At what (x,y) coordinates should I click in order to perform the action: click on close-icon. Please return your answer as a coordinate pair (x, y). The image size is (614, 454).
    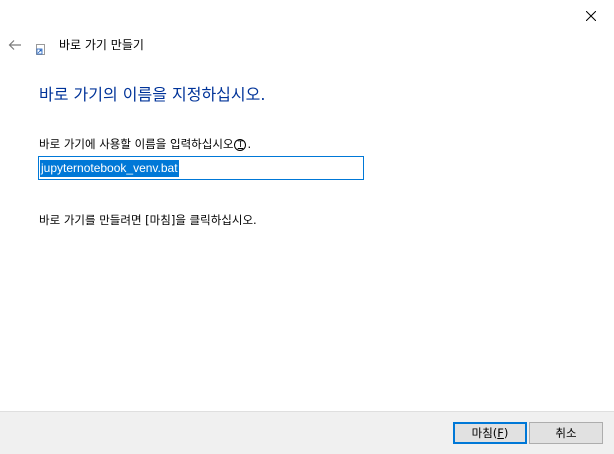
    Looking at the image, I should click on (591, 15).